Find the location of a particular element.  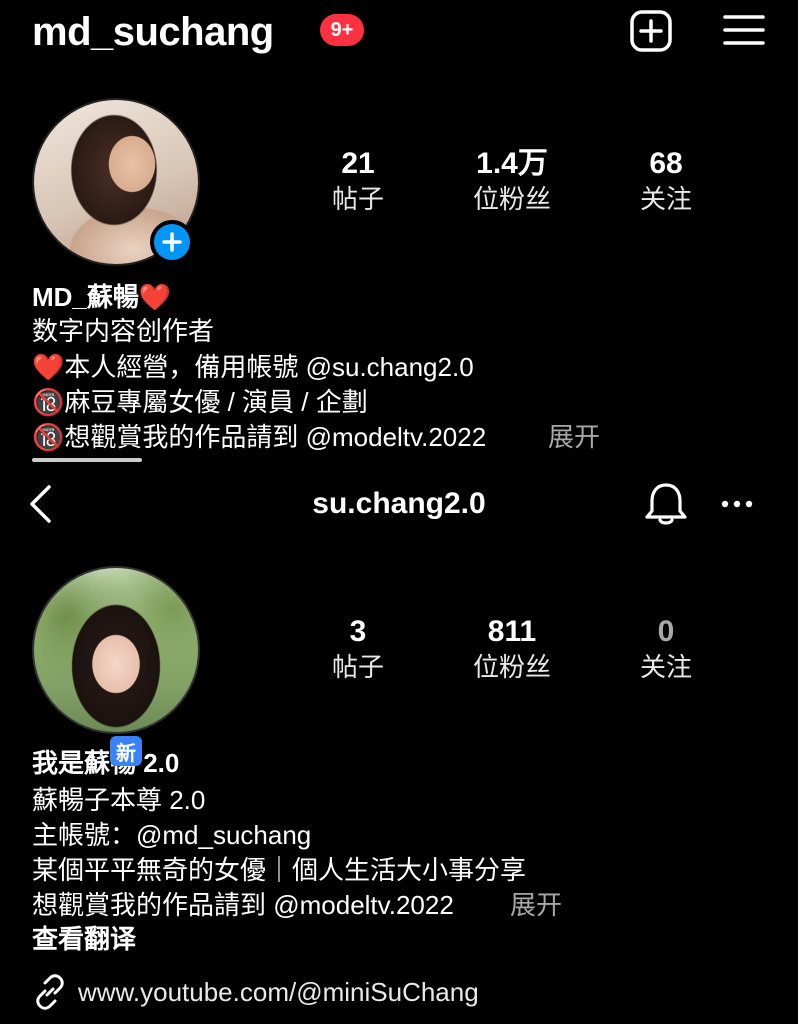

bell-icon is located at coordinates (666, 504).